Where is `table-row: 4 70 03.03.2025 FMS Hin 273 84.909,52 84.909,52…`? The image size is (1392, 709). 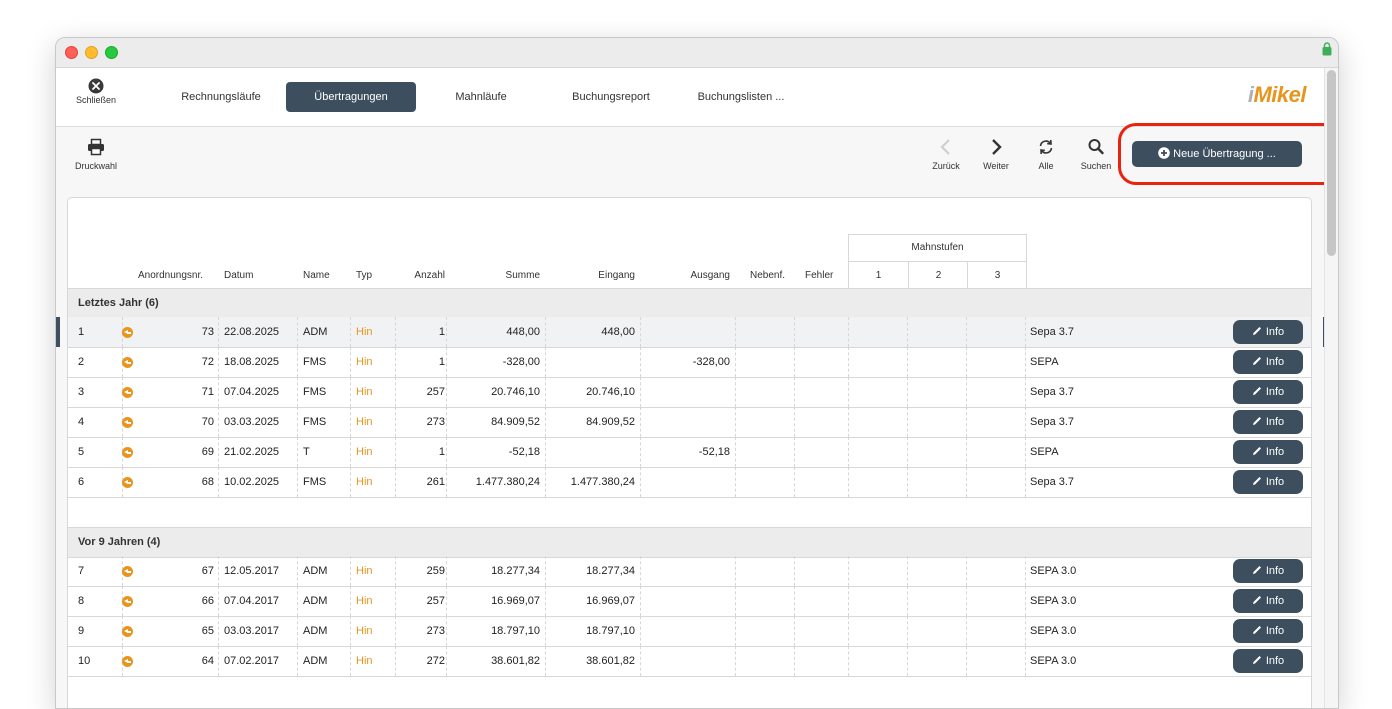 table-row: 4 70 03.03.2025 FMS Hin 273 84.909,52 84.909,52… is located at coordinates (689, 422).